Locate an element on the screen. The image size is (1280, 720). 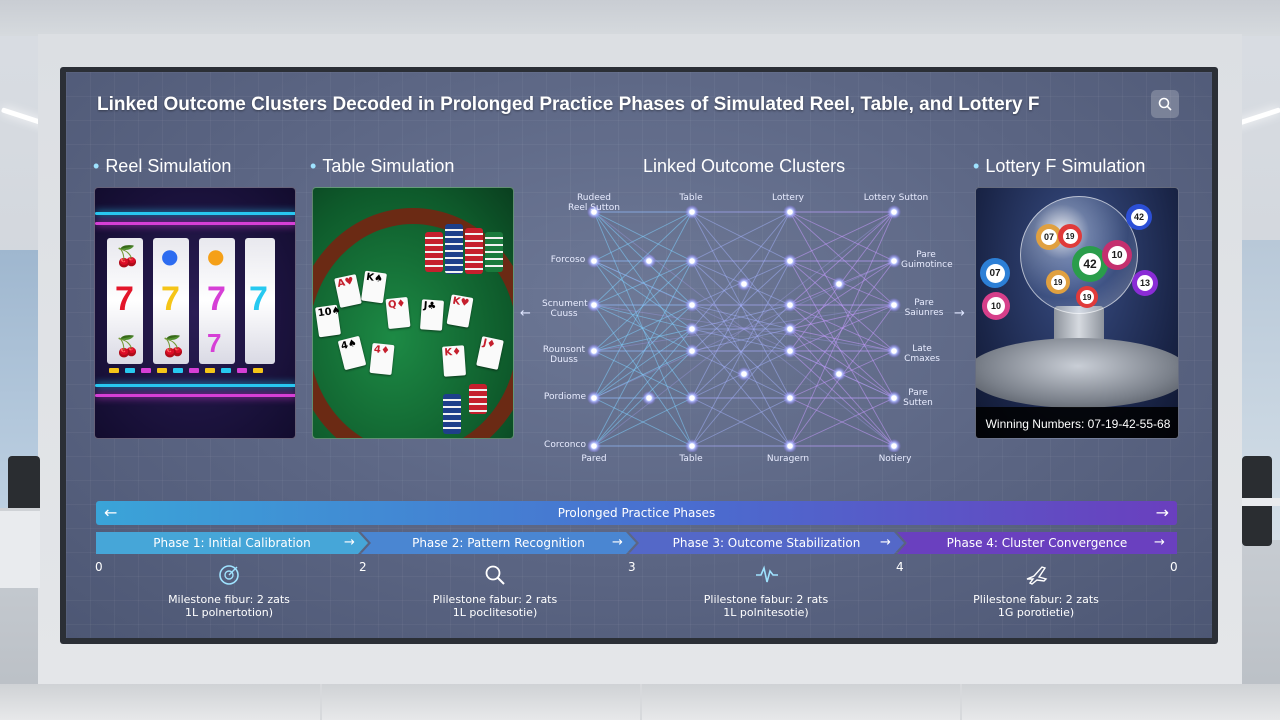
table-simulation-image: A♥ K♠ Q♦ J♣ K♥ 10♠ 4♠ 4♦ K♦ J♦ is located at coordinates (413, 313).